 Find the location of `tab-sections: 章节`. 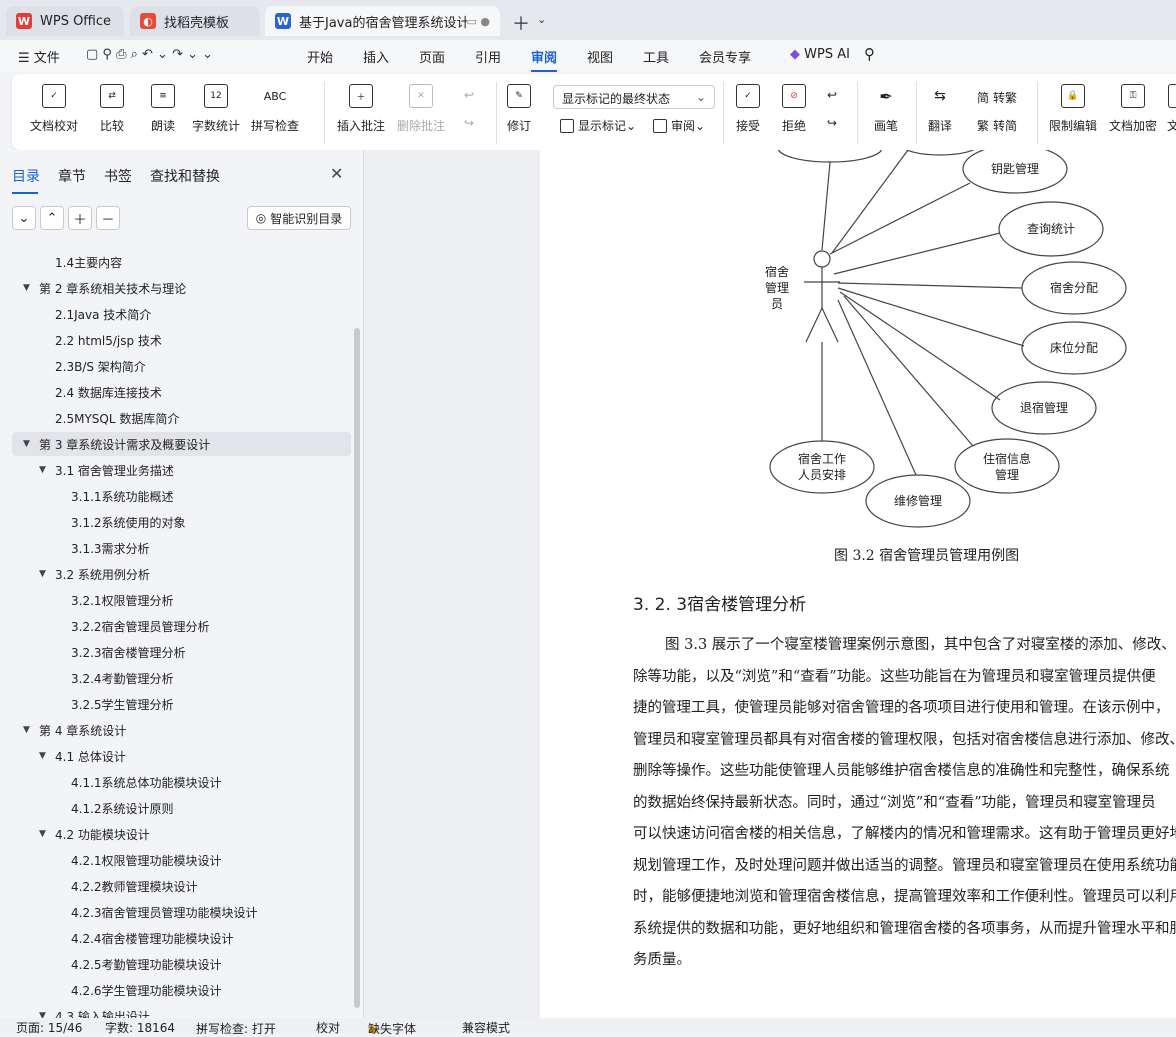

tab-sections: 章节 is located at coordinates (72, 176).